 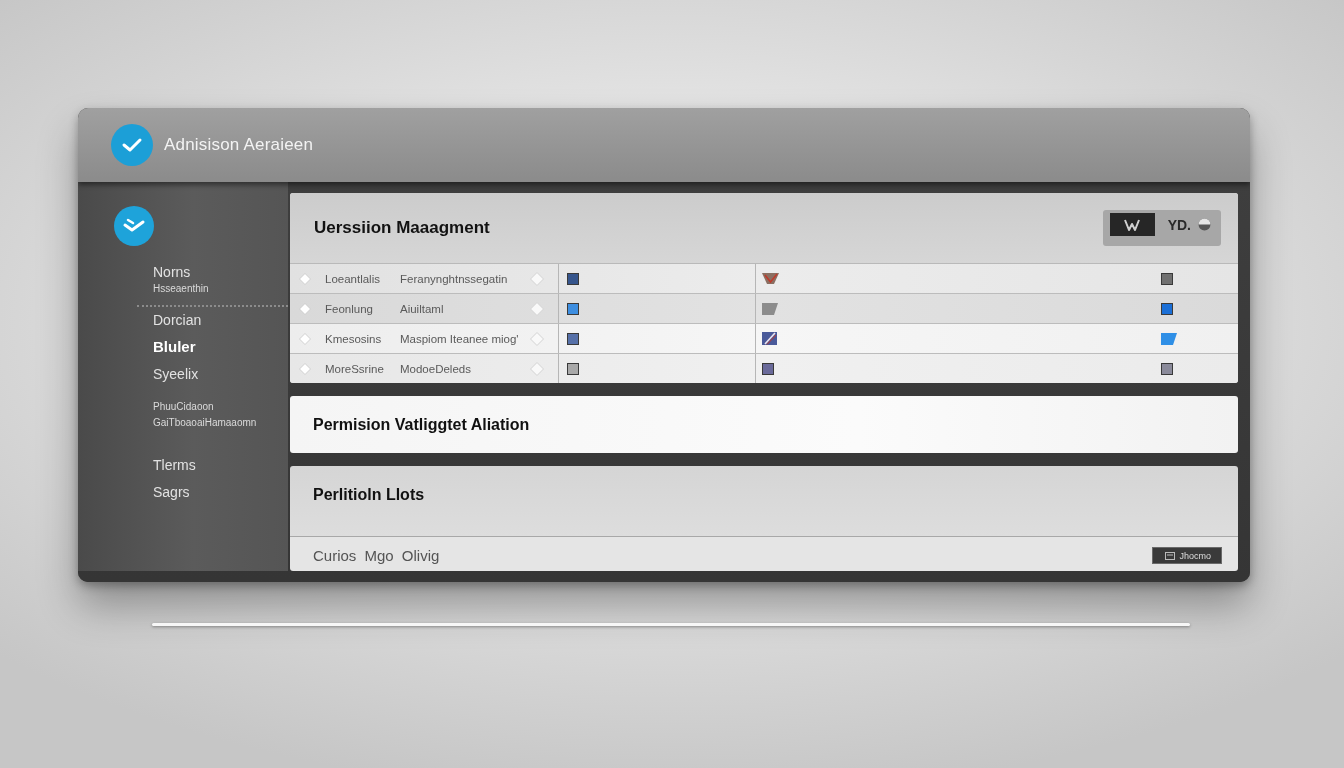 What do you see at coordinates (1170, 555) in the screenshot?
I see `window-icon` at bounding box center [1170, 555].